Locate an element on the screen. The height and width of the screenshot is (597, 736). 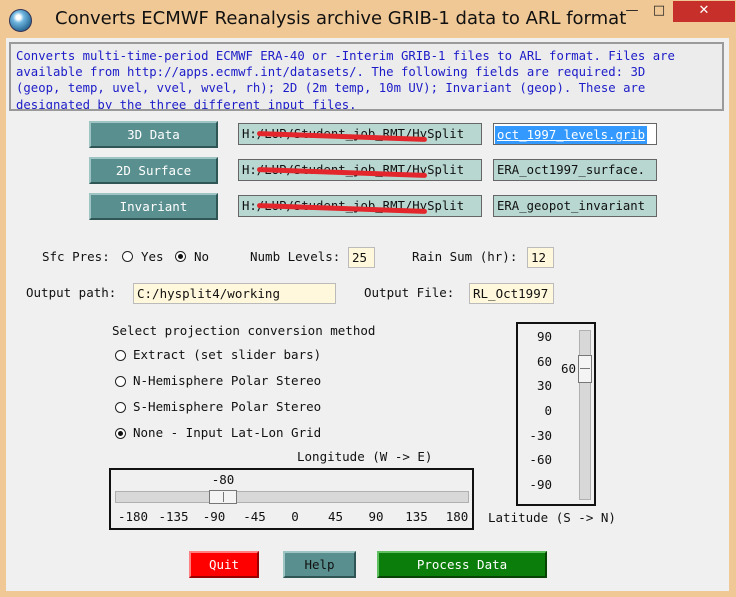
sfc-pres-yes-label: Yes is located at coordinates (152, 256).